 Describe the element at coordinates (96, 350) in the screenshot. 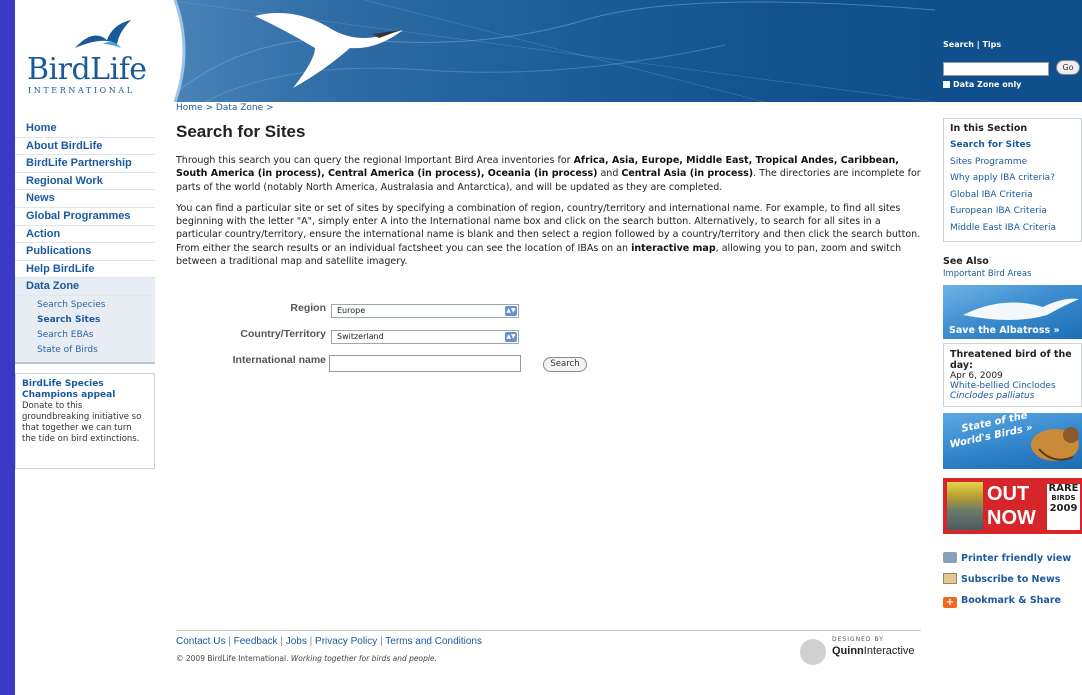

I see `subnav-state-of-birds: State of Birds` at that location.